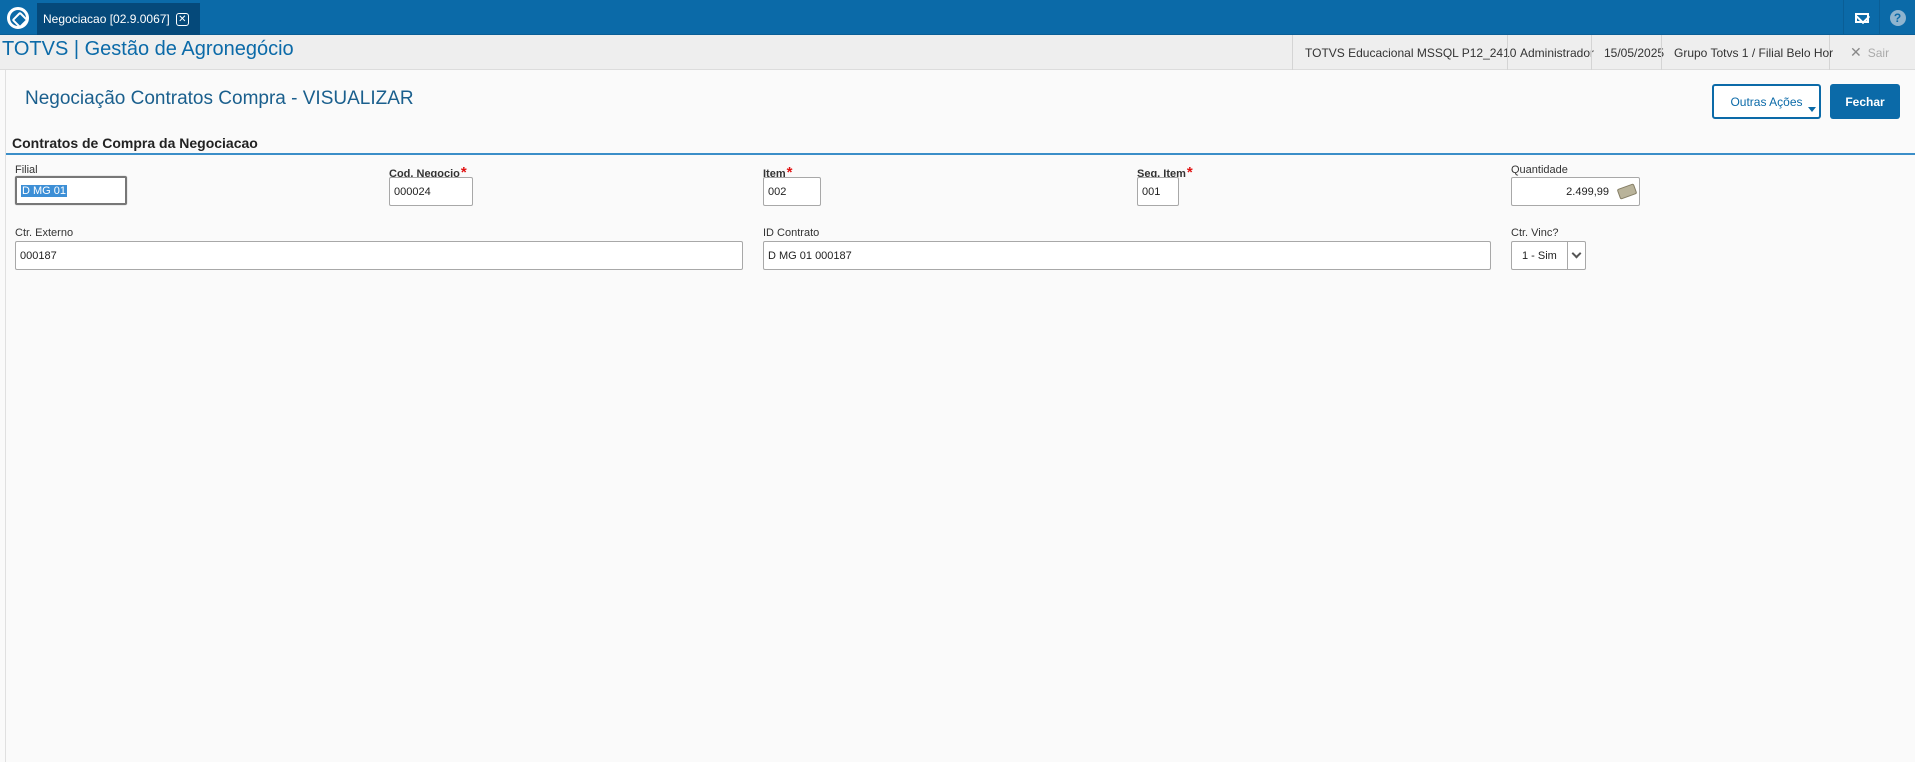 The width and height of the screenshot is (1915, 762). What do you see at coordinates (379, 255) in the screenshot?
I see `ctr-externo-field: 000187` at bounding box center [379, 255].